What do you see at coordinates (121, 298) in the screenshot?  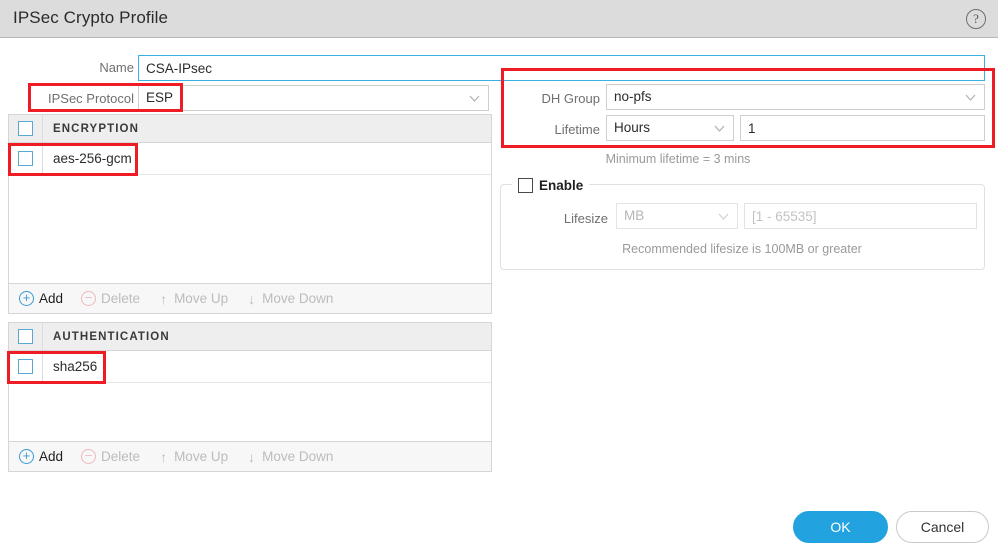 I see `encryption-delete-label: Delete` at bounding box center [121, 298].